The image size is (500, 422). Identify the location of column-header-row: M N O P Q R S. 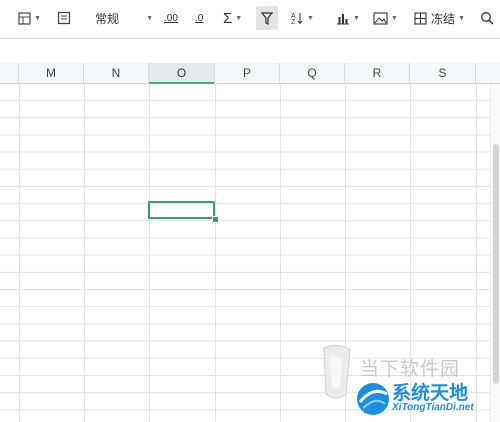
(250, 73).